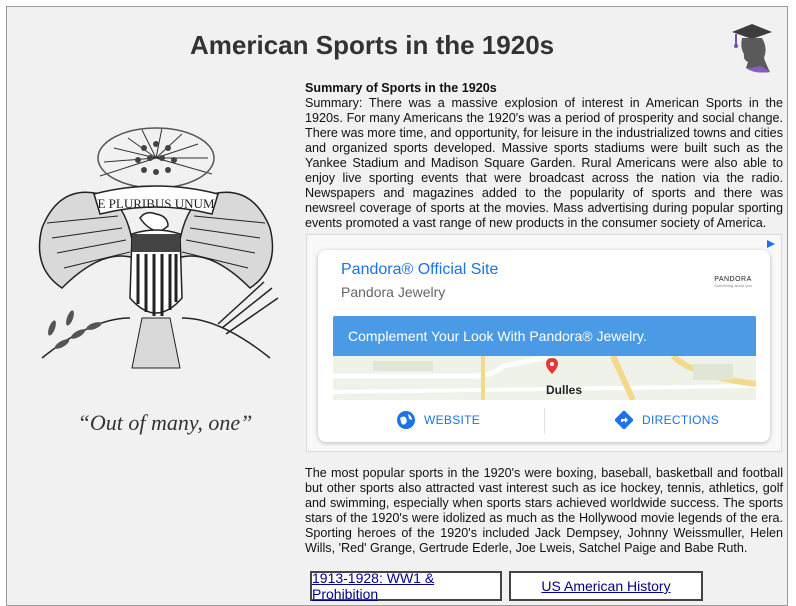 The width and height of the screenshot is (796, 606). I want to click on us-history-link-button: US American History, so click(606, 586).